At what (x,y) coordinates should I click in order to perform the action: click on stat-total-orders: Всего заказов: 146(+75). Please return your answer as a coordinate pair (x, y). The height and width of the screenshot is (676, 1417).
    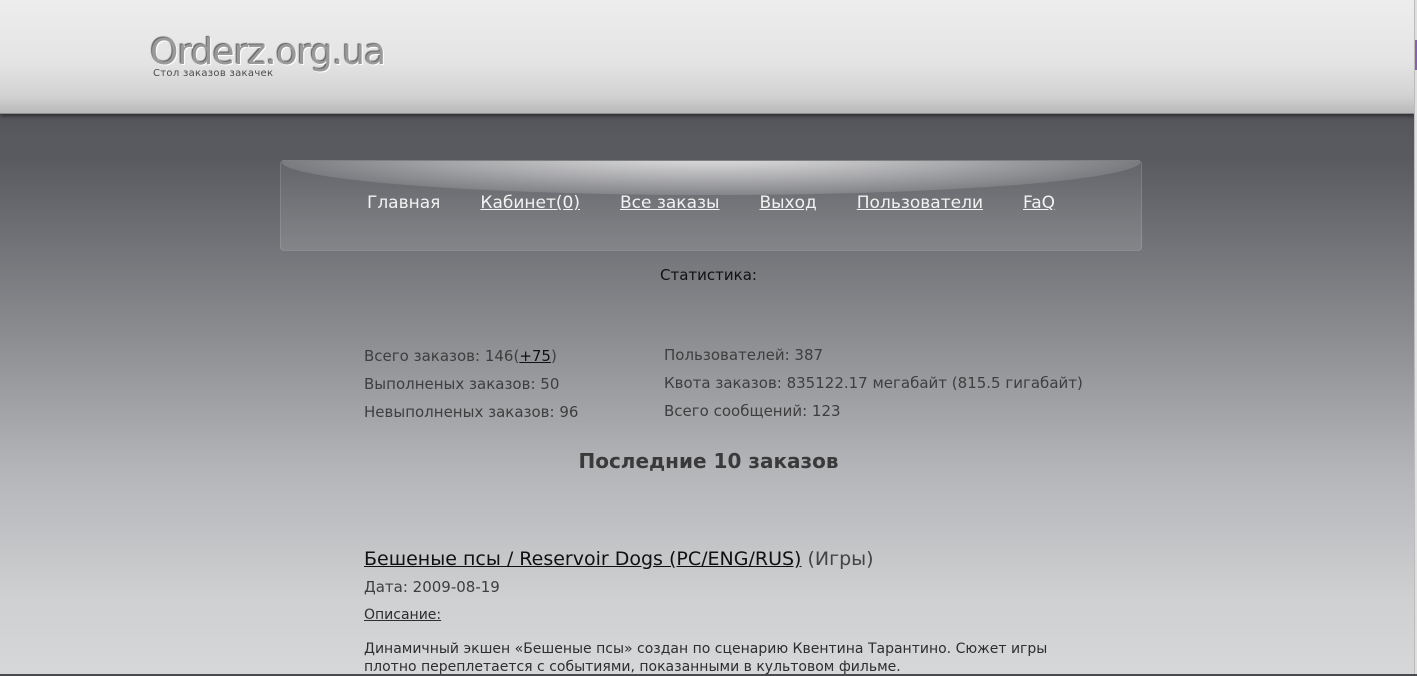
    Looking at the image, I should click on (460, 356).